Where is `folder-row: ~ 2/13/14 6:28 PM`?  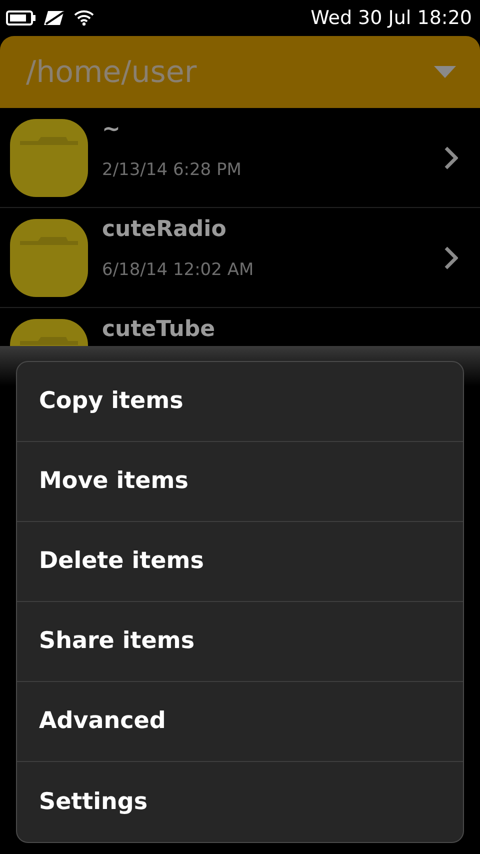
folder-row: ~ 2/13/14 6:28 PM is located at coordinates (240, 158).